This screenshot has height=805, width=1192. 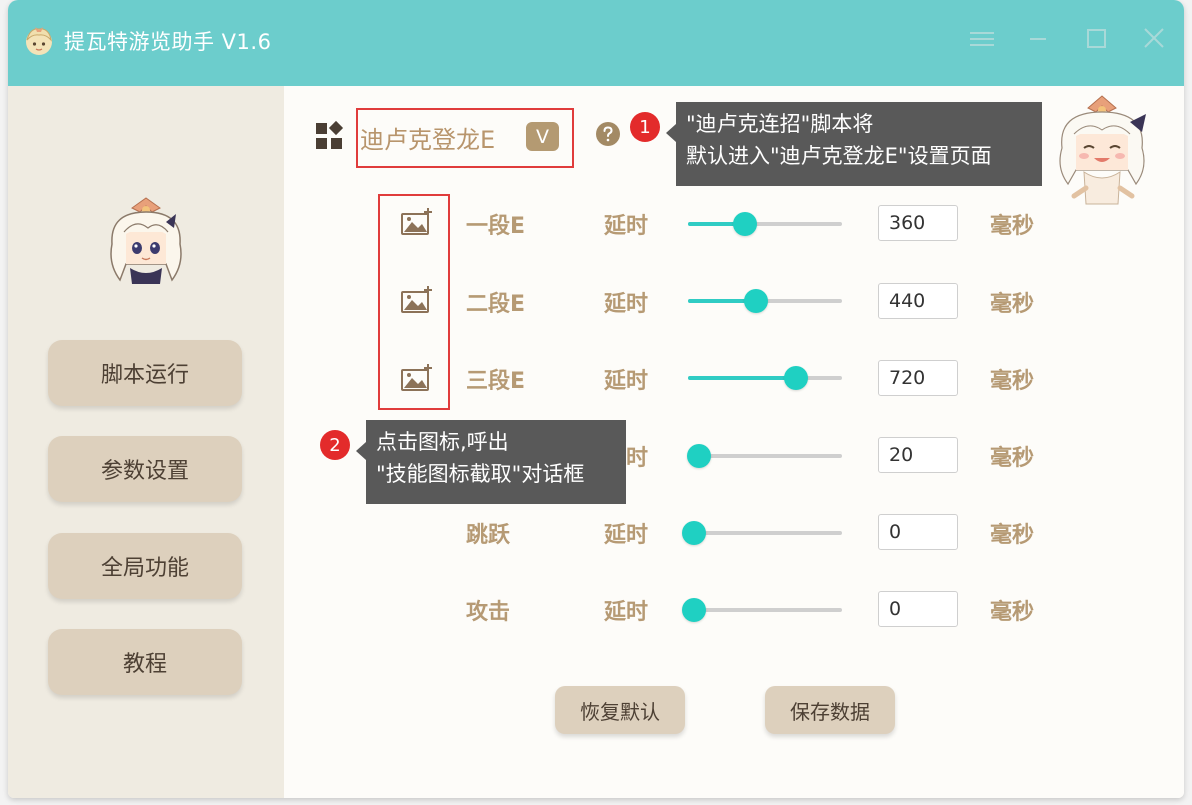 I want to click on annotation-marker-2: 2, so click(x=335, y=445).